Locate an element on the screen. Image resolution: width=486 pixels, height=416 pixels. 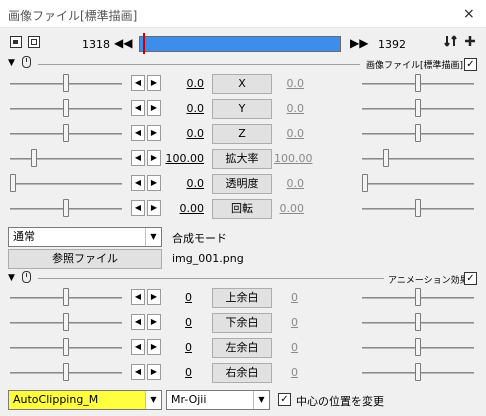
end-value: 0.00 is located at coordinates (289, 208).